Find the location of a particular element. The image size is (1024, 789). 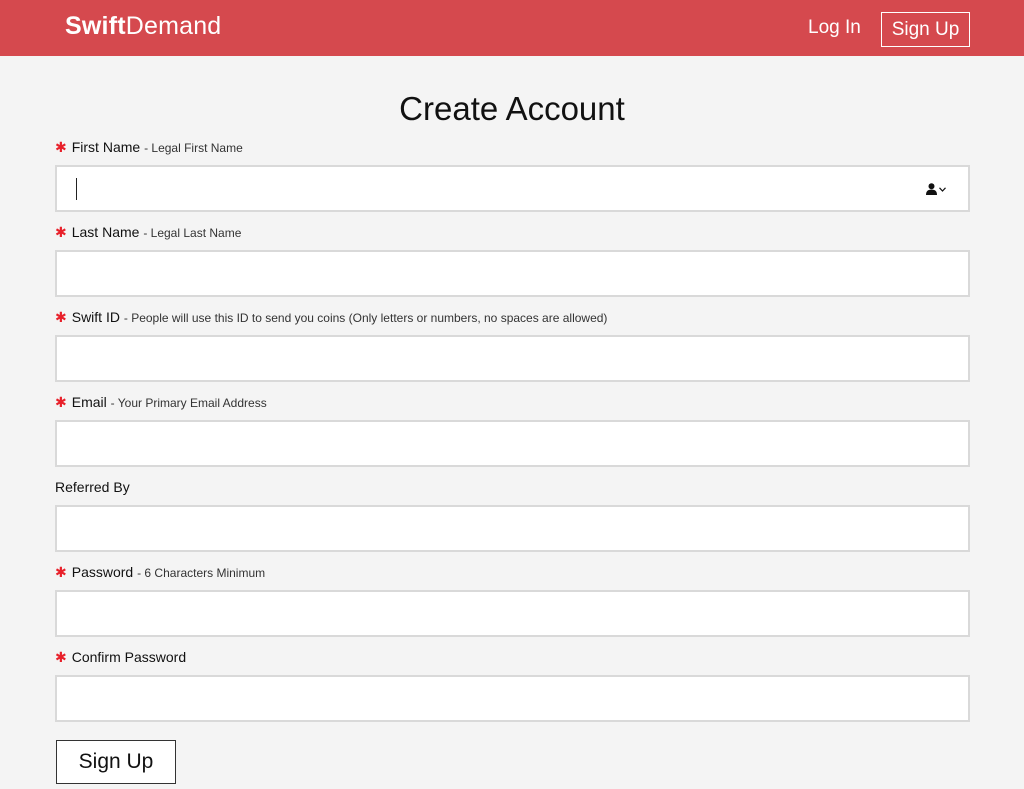

confirm-password-label: ✱ Confirm Password is located at coordinates (120, 657).